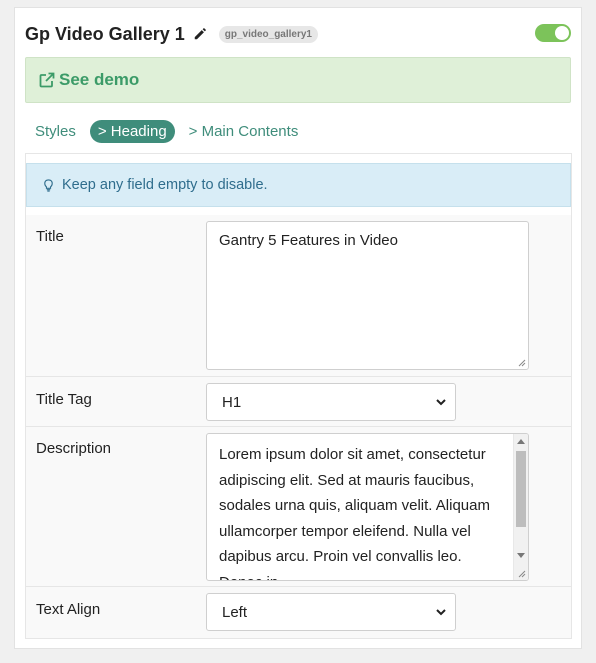  Describe the element at coordinates (68, 609) in the screenshot. I see `text-align-label: Text Align` at that location.